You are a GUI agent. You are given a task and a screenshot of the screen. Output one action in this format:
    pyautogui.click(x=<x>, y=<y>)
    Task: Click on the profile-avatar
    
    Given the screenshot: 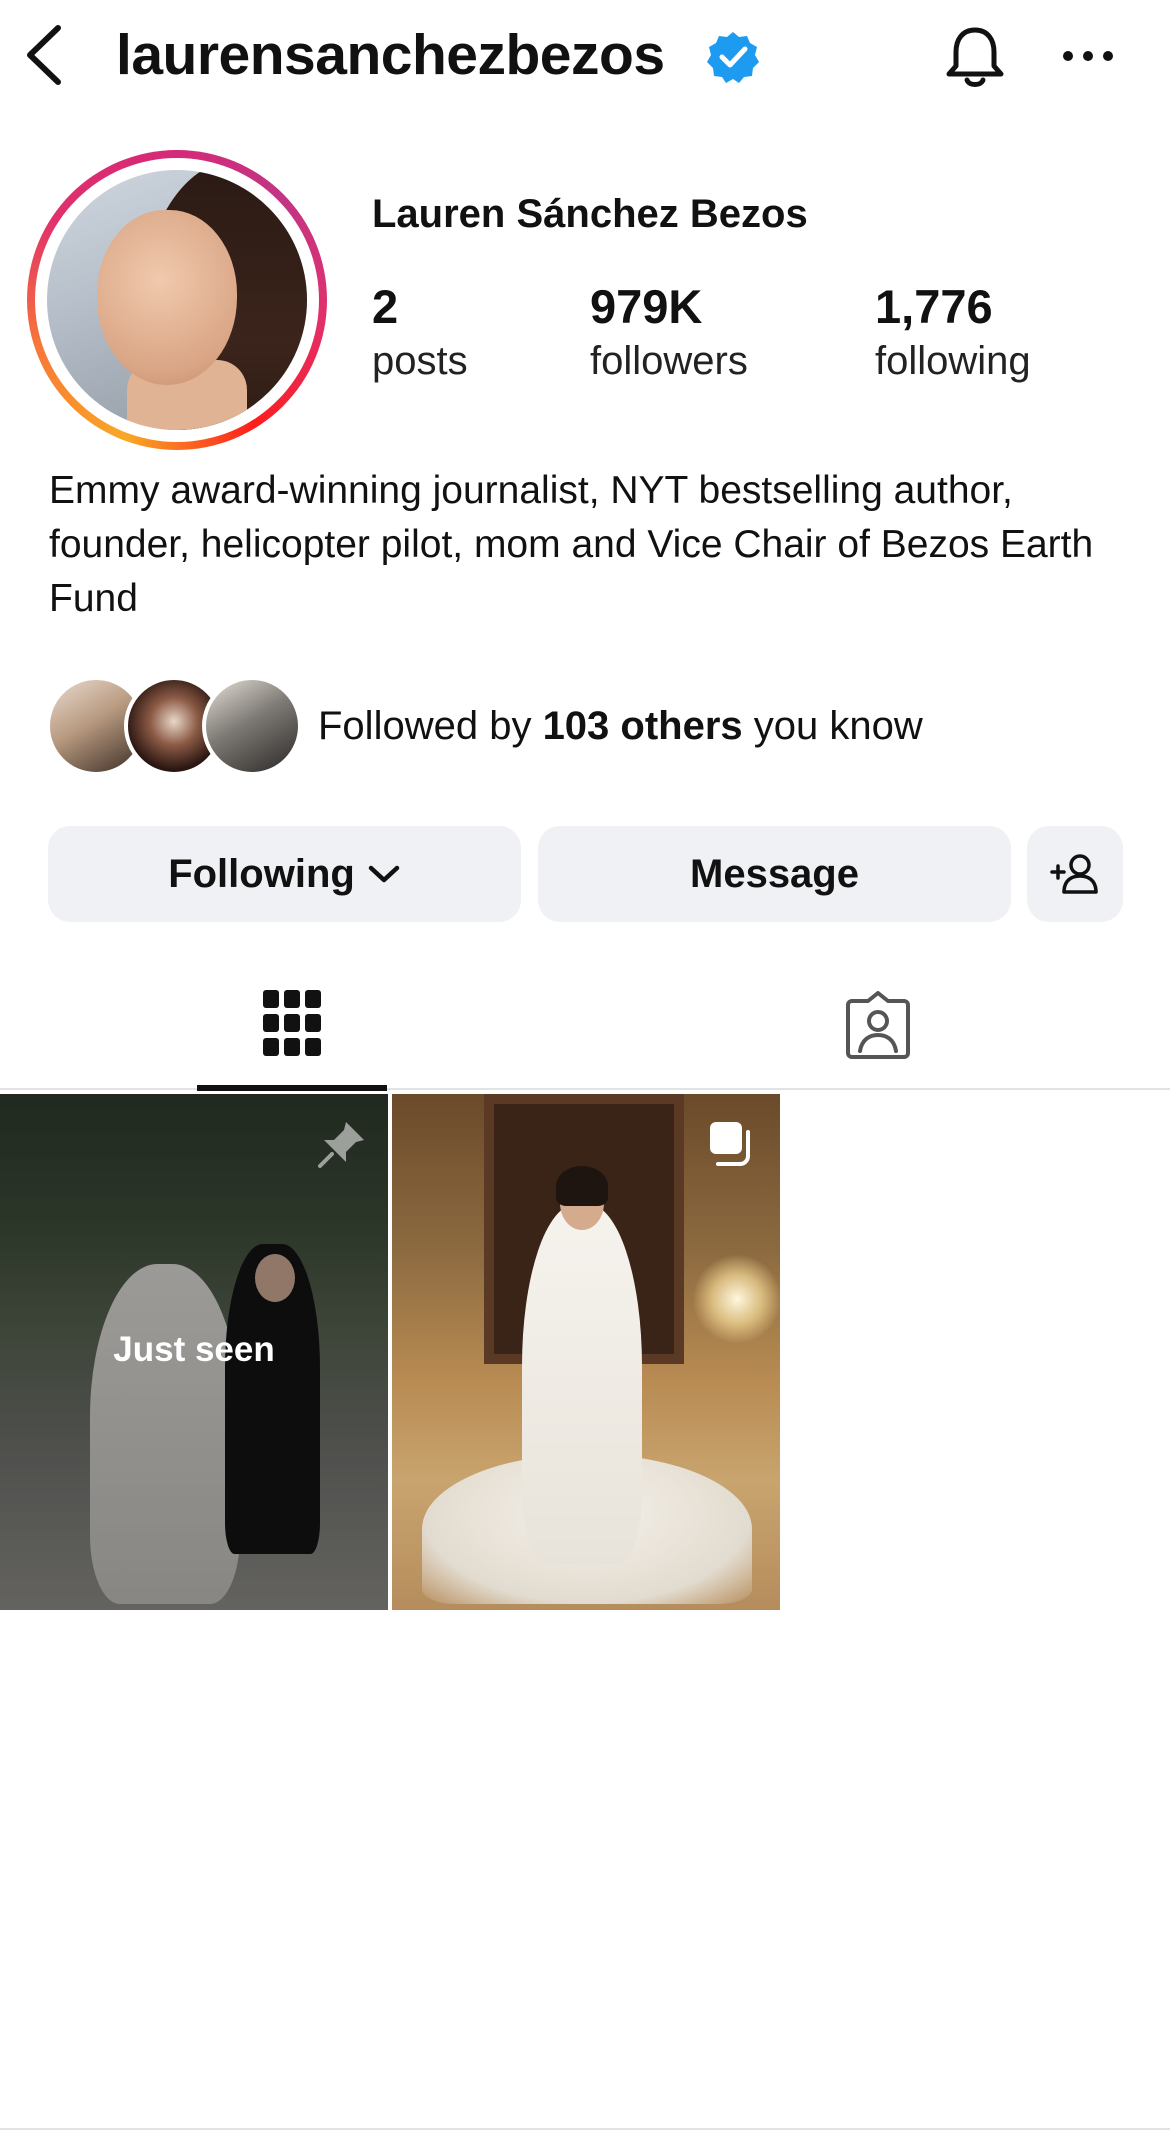 What is the action you would take?
    pyautogui.click(x=177, y=300)
    